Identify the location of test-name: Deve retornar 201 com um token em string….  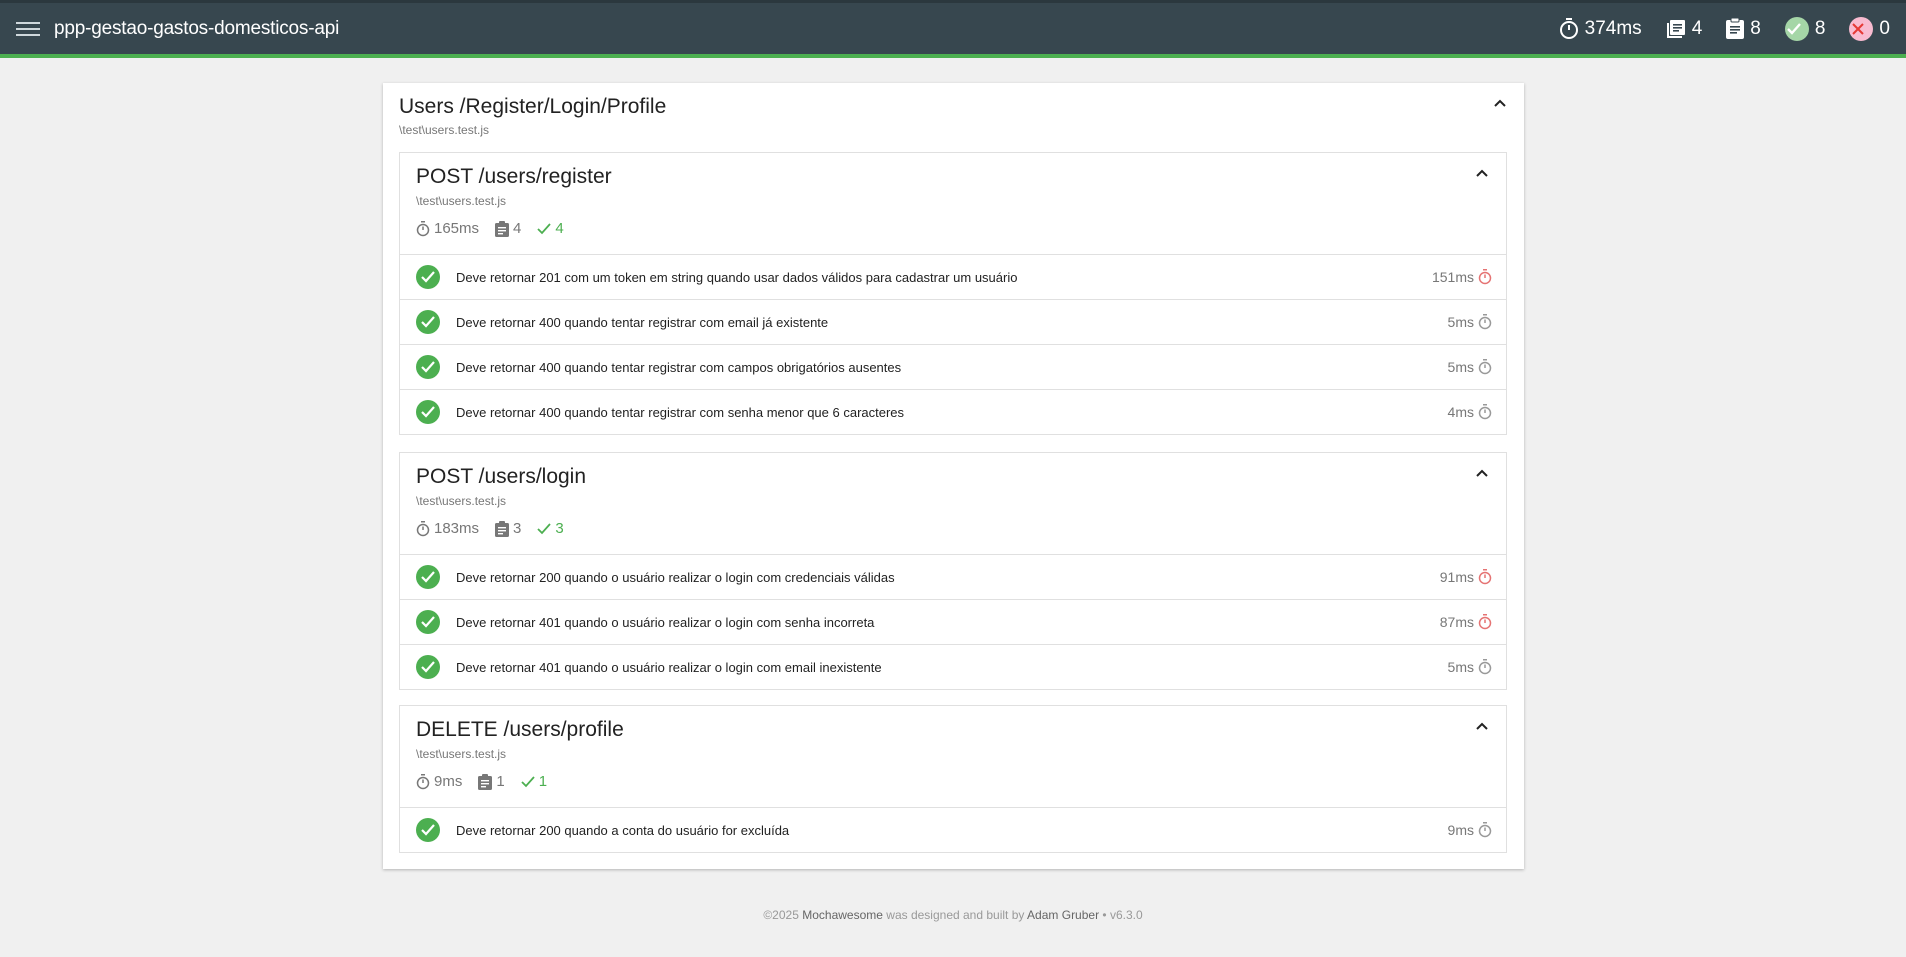
(737, 277).